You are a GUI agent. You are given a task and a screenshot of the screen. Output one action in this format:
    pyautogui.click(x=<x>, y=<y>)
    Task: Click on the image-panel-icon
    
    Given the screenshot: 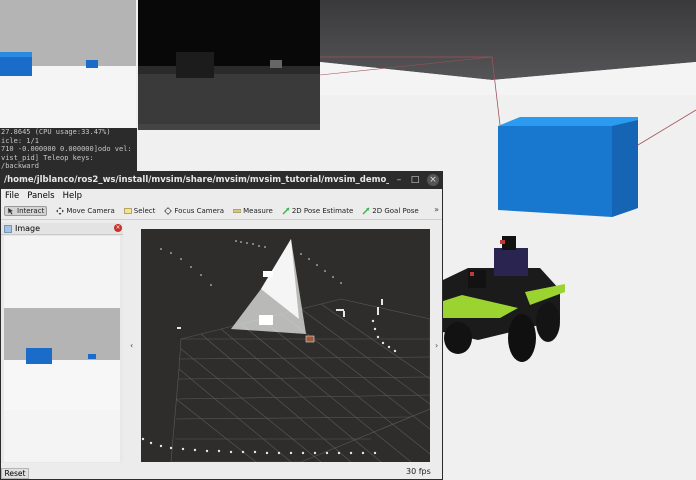 What is the action you would take?
    pyautogui.click(x=8, y=228)
    